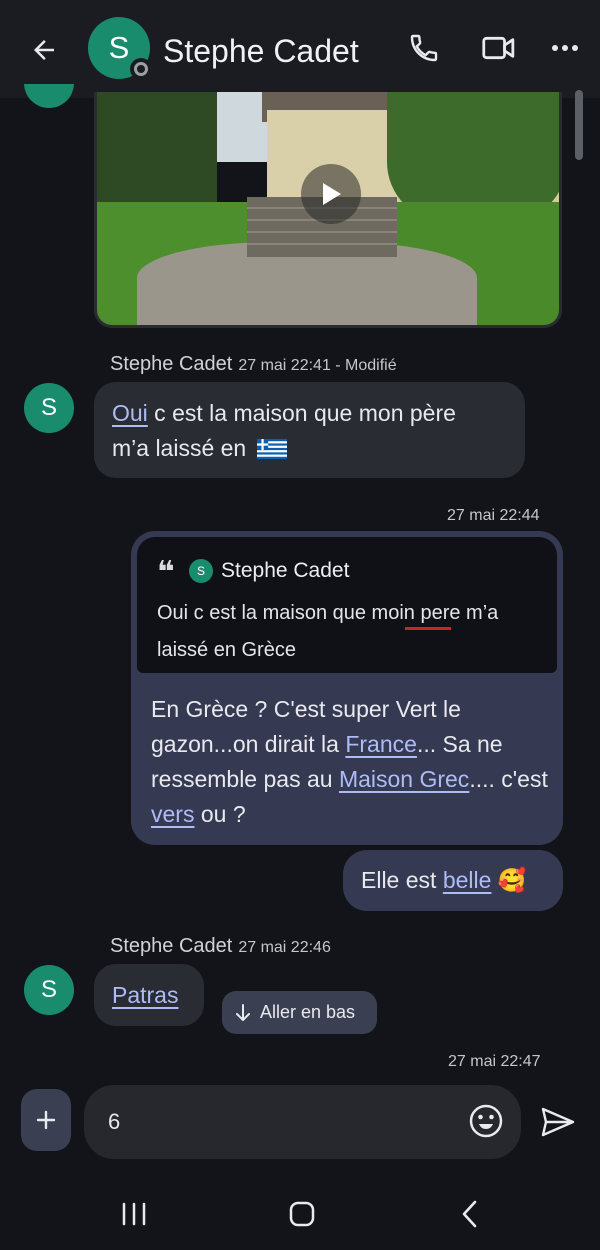  What do you see at coordinates (317, 365) in the screenshot?
I see `message-time: 27 mai 22:41 - Modifié` at bounding box center [317, 365].